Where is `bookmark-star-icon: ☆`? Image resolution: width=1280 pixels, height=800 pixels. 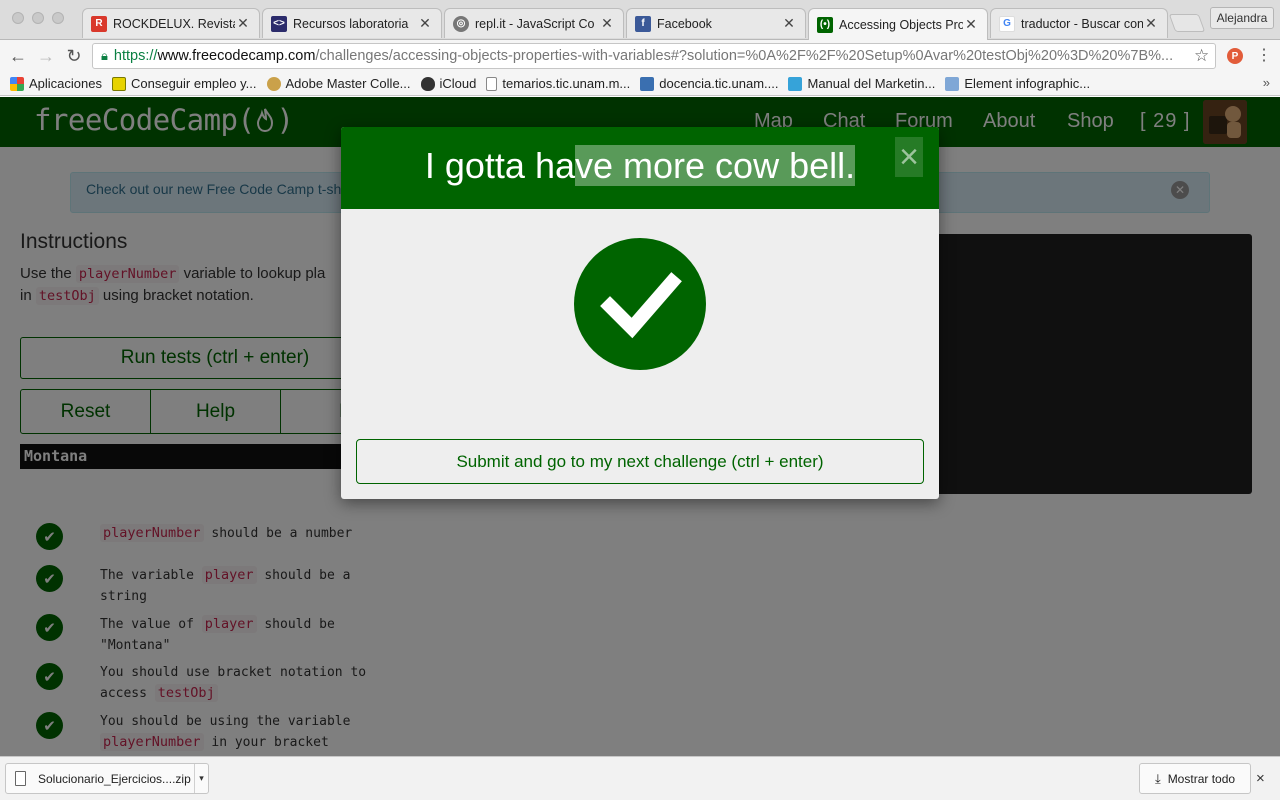
bookmark-star-icon: ☆ is located at coordinates (1201, 56).